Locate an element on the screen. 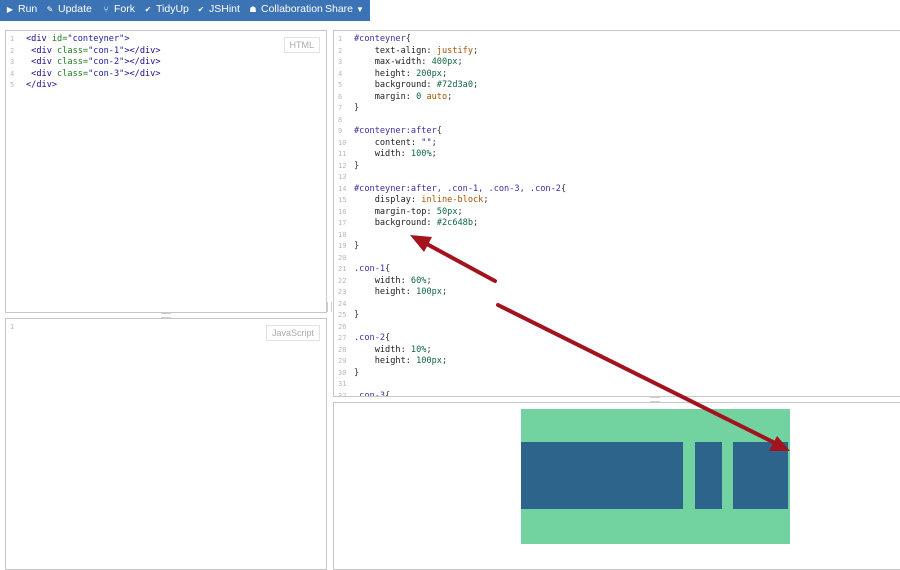 This screenshot has height=570, width=900. line-text: <div class="con-1"></div> is located at coordinates (93, 51).